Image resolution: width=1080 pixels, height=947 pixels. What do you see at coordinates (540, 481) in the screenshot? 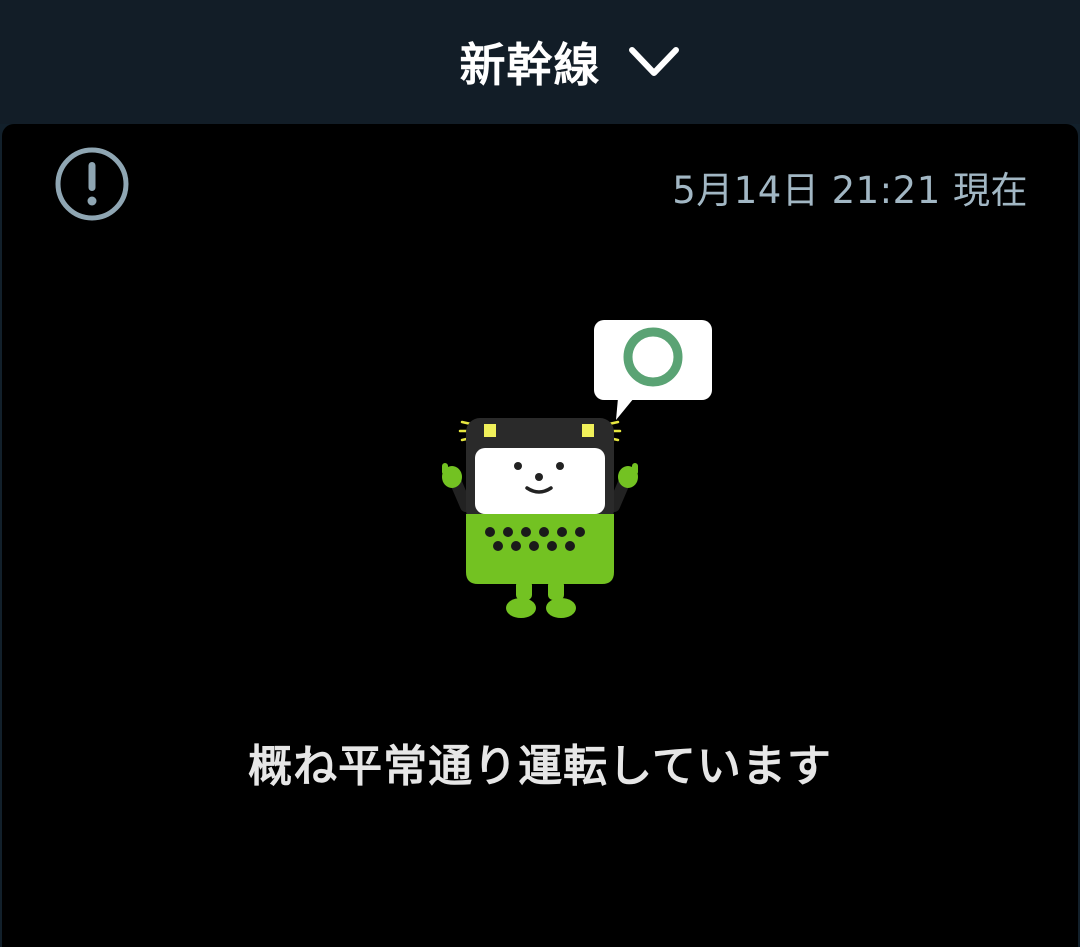
I see `mascot-face` at bounding box center [540, 481].